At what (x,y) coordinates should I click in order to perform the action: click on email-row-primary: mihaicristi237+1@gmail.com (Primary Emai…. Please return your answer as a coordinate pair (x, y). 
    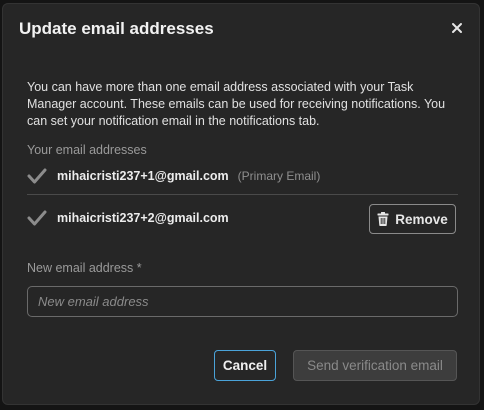
    Looking at the image, I should click on (242, 176).